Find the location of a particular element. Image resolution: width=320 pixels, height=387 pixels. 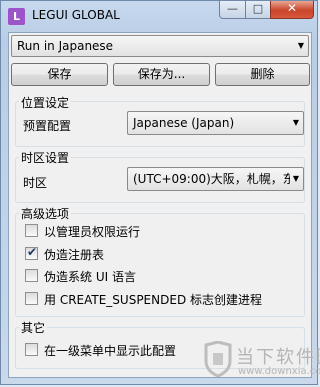

location-group-title: 位置设定 is located at coordinates (45, 102).